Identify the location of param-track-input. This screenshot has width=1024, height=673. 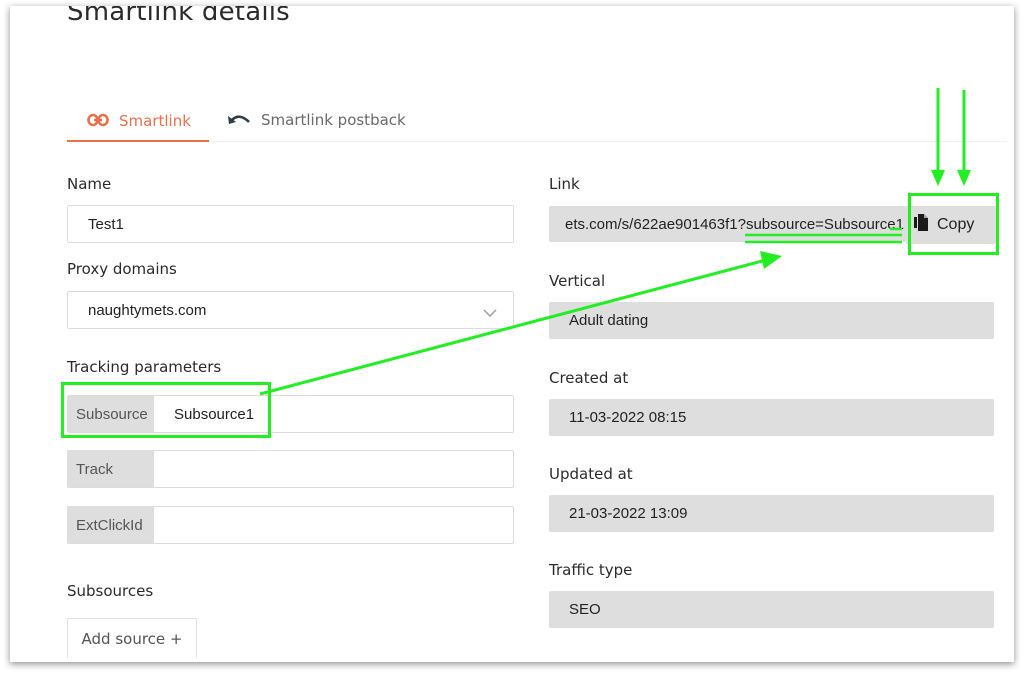
(333, 469).